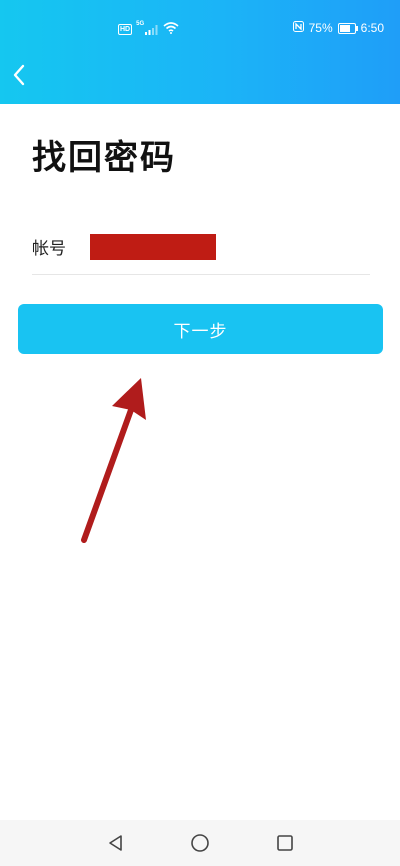 Image resolution: width=400 pixels, height=866 pixels. I want to click on nav-back-button, so click(116, 843).